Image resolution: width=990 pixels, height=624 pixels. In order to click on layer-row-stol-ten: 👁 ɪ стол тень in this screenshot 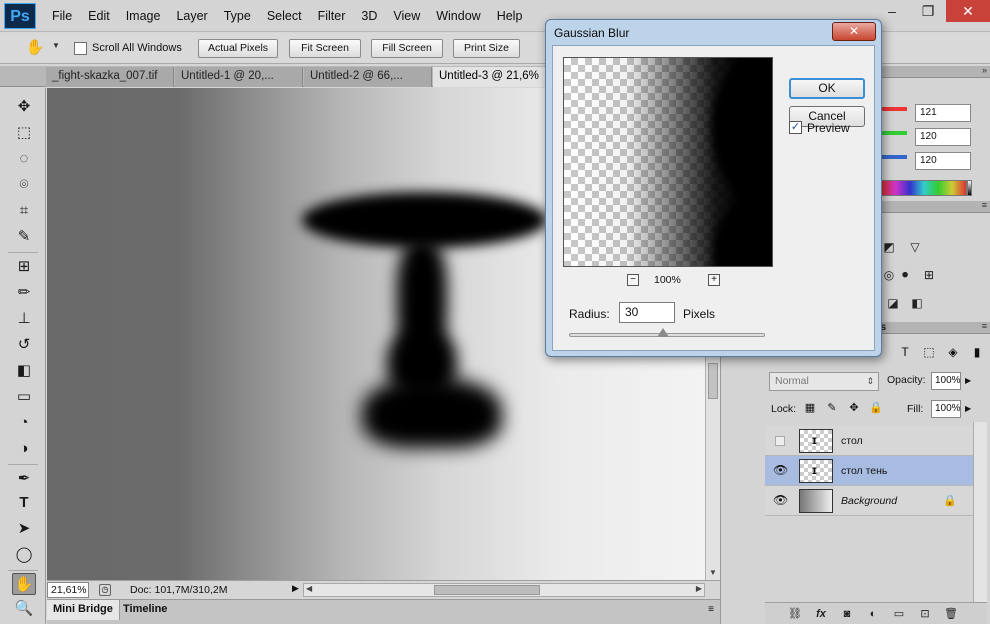, I will do `click(869, 471)`.